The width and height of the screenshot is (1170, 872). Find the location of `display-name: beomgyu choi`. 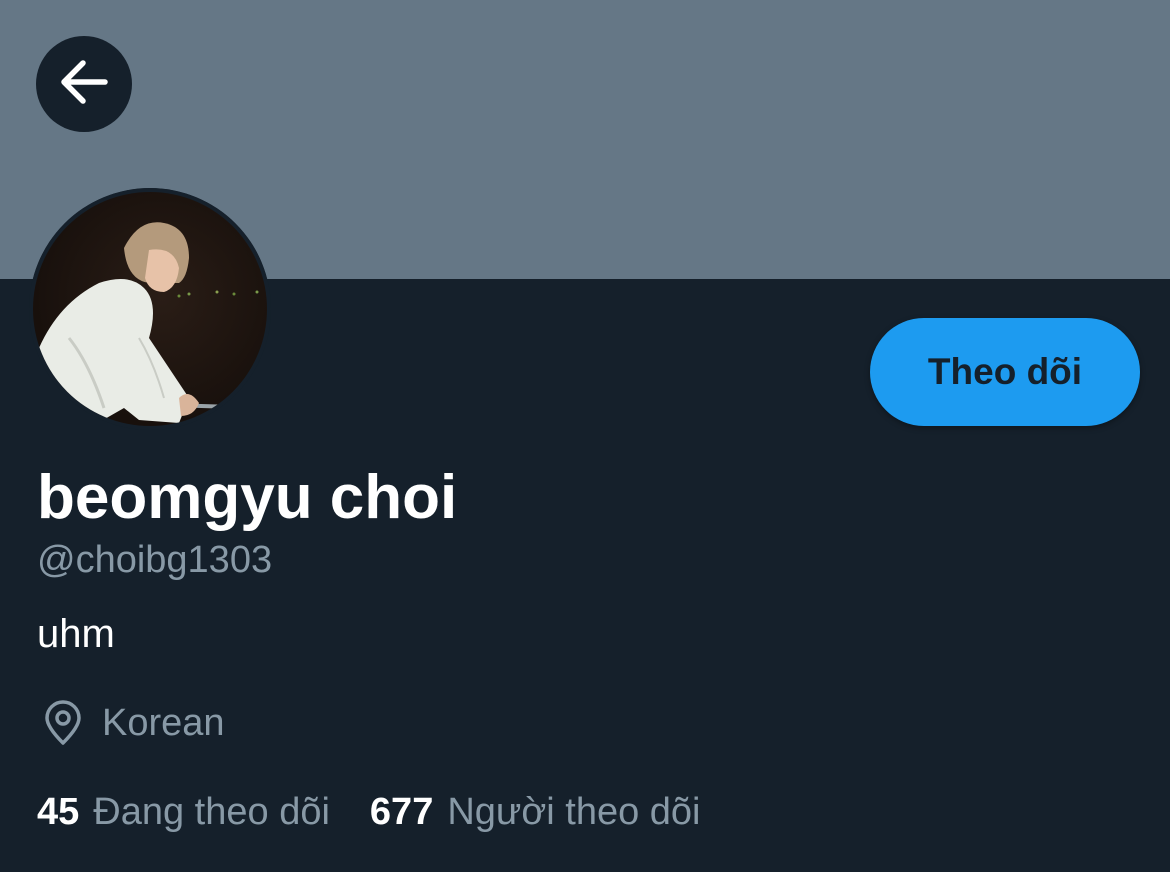

display-name: beomgyu choi is located at coordinates (247, 497).